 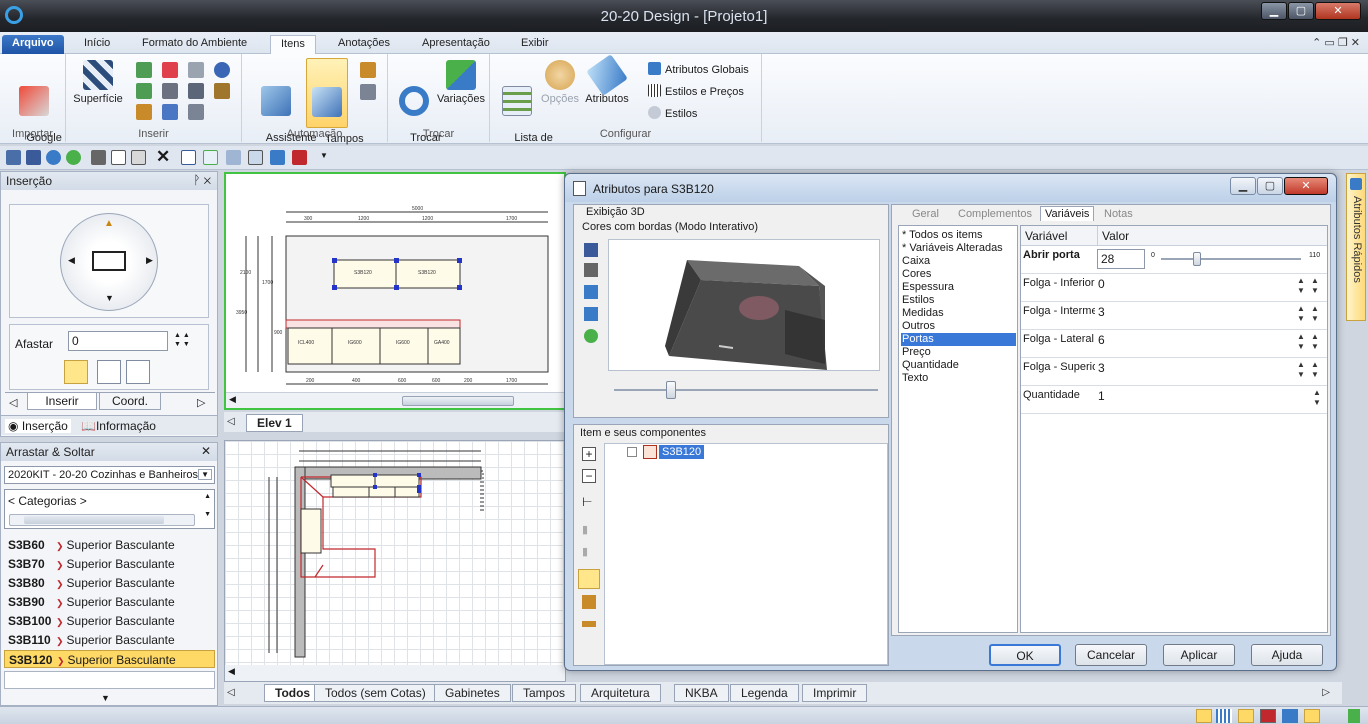 What do you see at coordinates (76, 372) in the screenshot?
I see `insert-left-icon` at bounding box center [76, 372].